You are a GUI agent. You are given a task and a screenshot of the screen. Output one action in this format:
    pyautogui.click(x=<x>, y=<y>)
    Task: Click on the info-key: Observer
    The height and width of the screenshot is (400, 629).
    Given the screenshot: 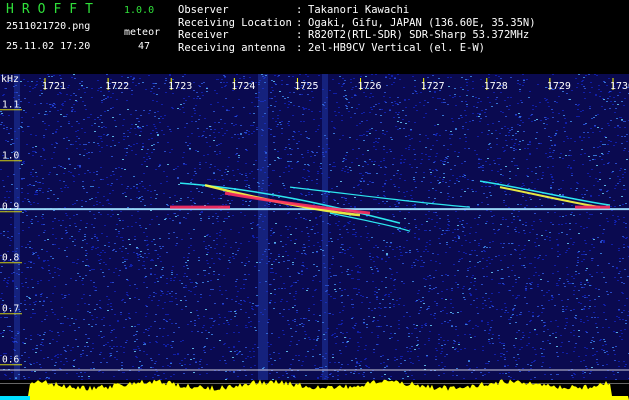 What is the action you would take?
    pyautogui.click(x=203, y=10)
    